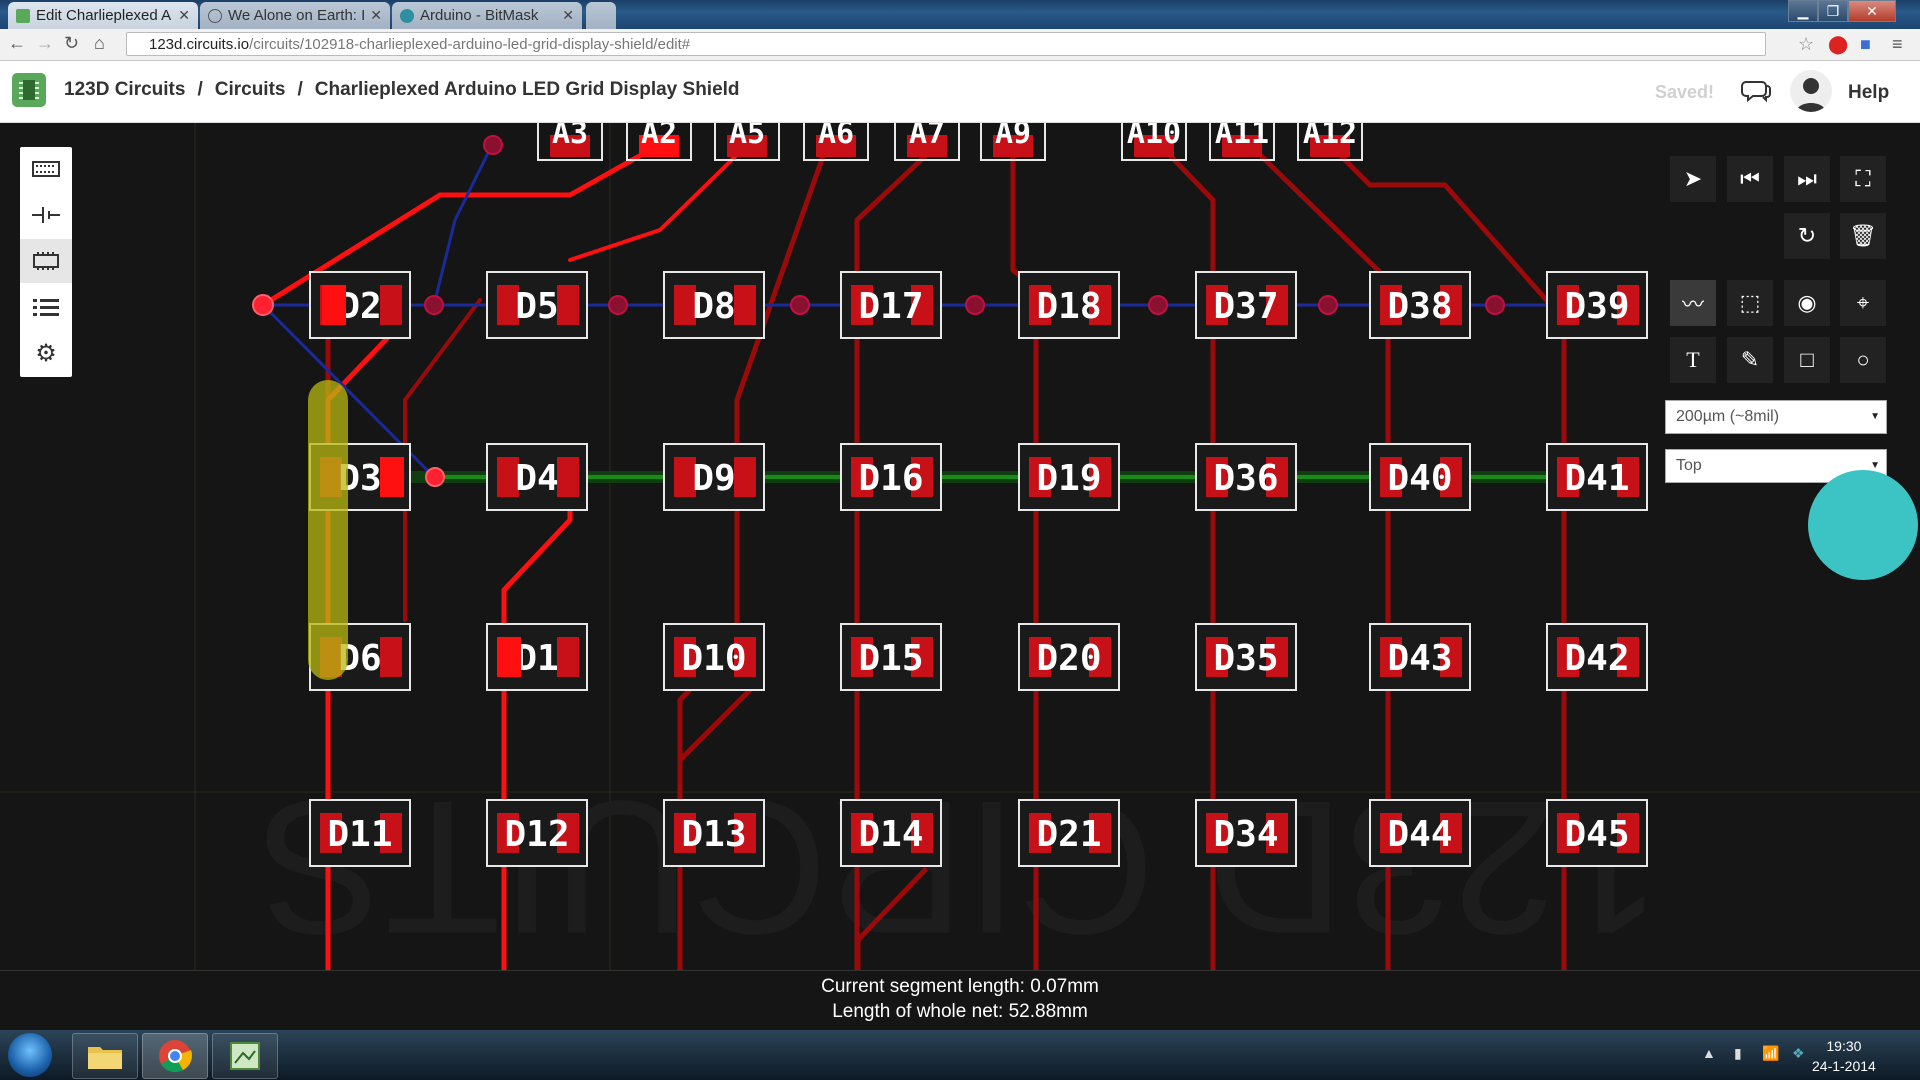 The height and width of the screenshot is (1080, 1920). I want to click on step-back-button: ⏮, so click(1750, 179).